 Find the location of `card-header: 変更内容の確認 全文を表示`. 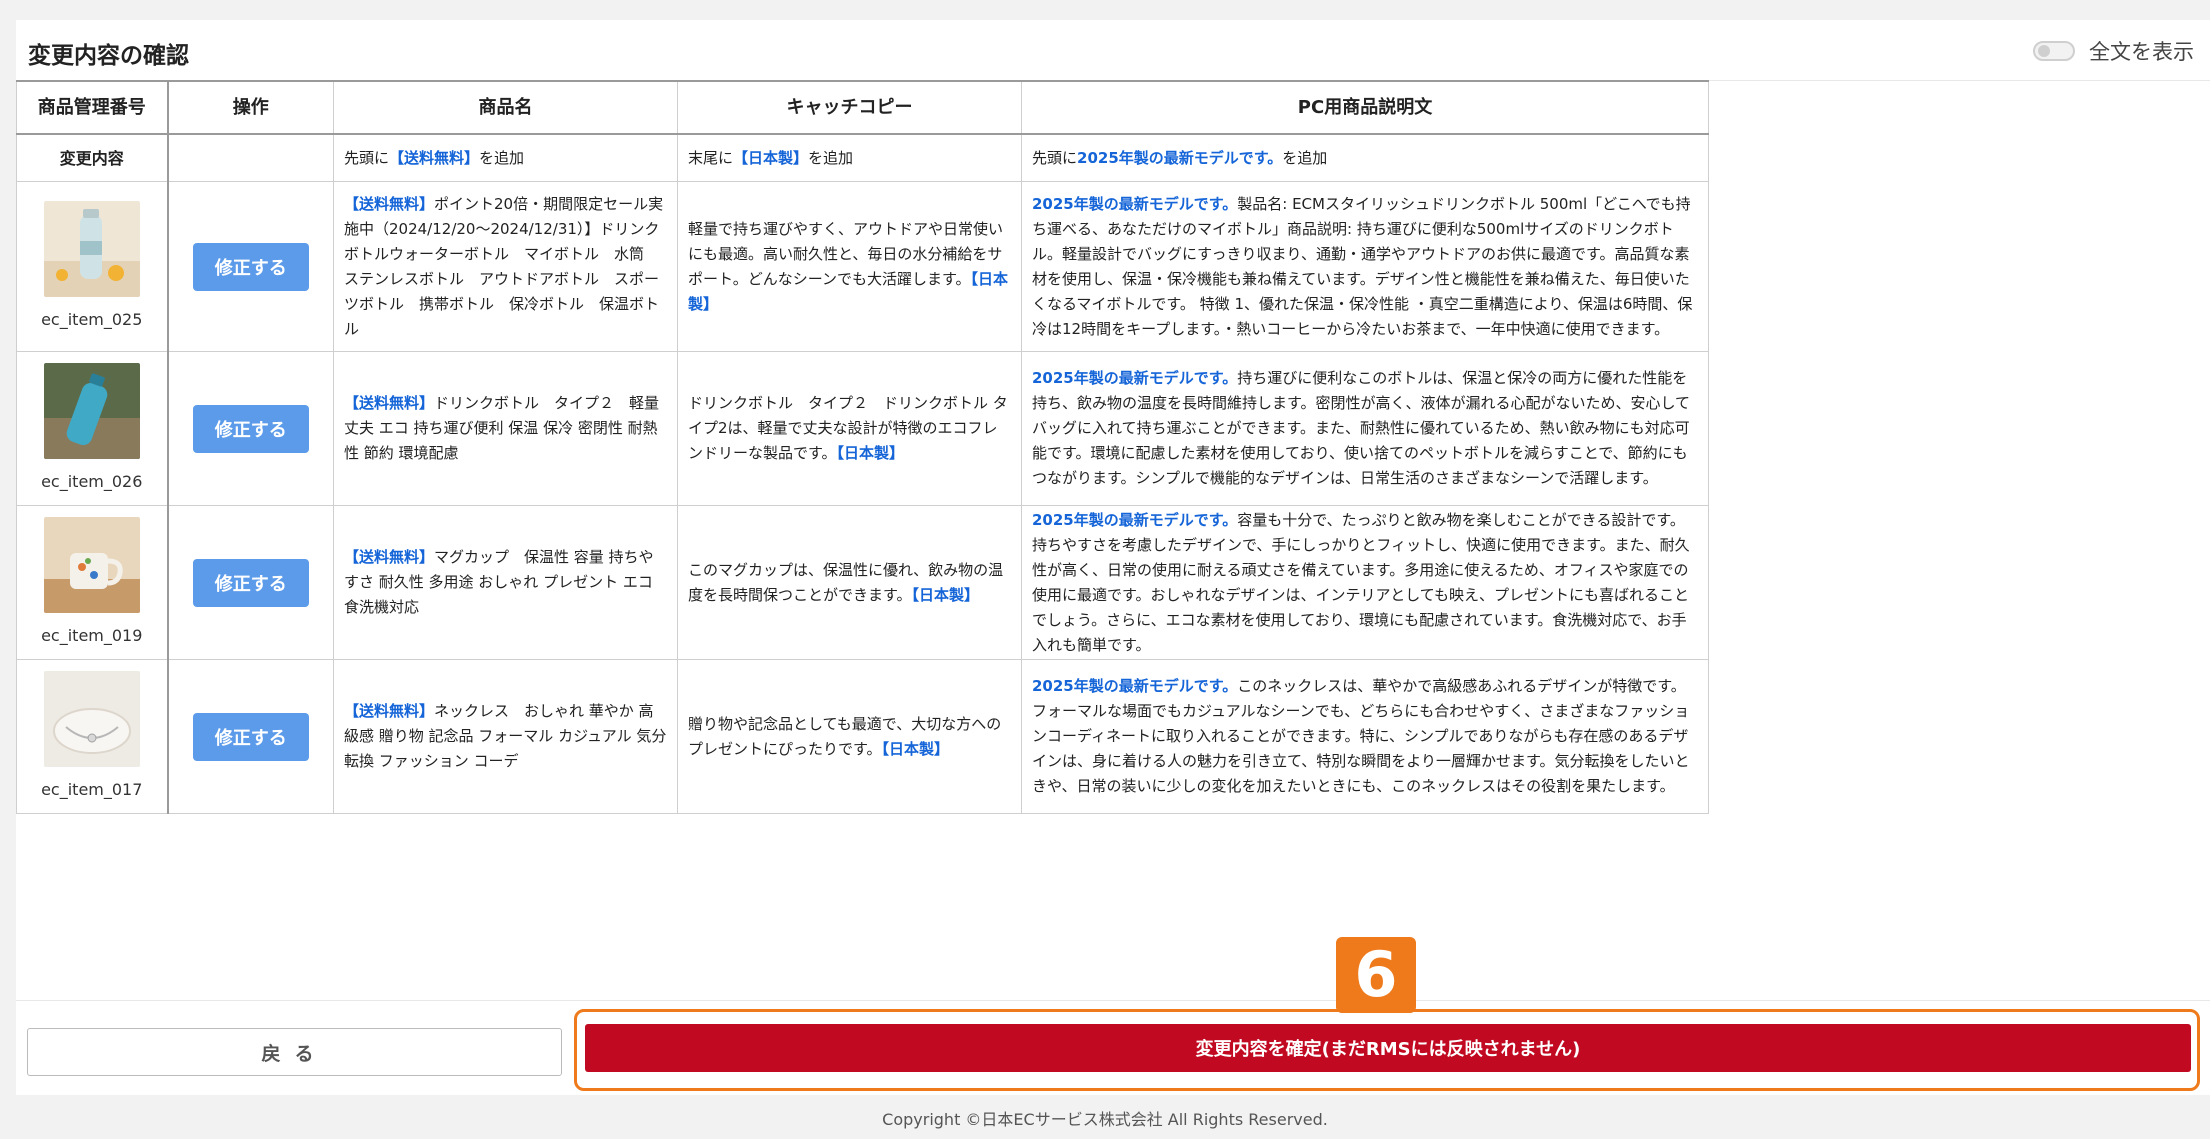

card-header: 変更内容の確認 全文を表示 is located at coordinates (1113, 50).